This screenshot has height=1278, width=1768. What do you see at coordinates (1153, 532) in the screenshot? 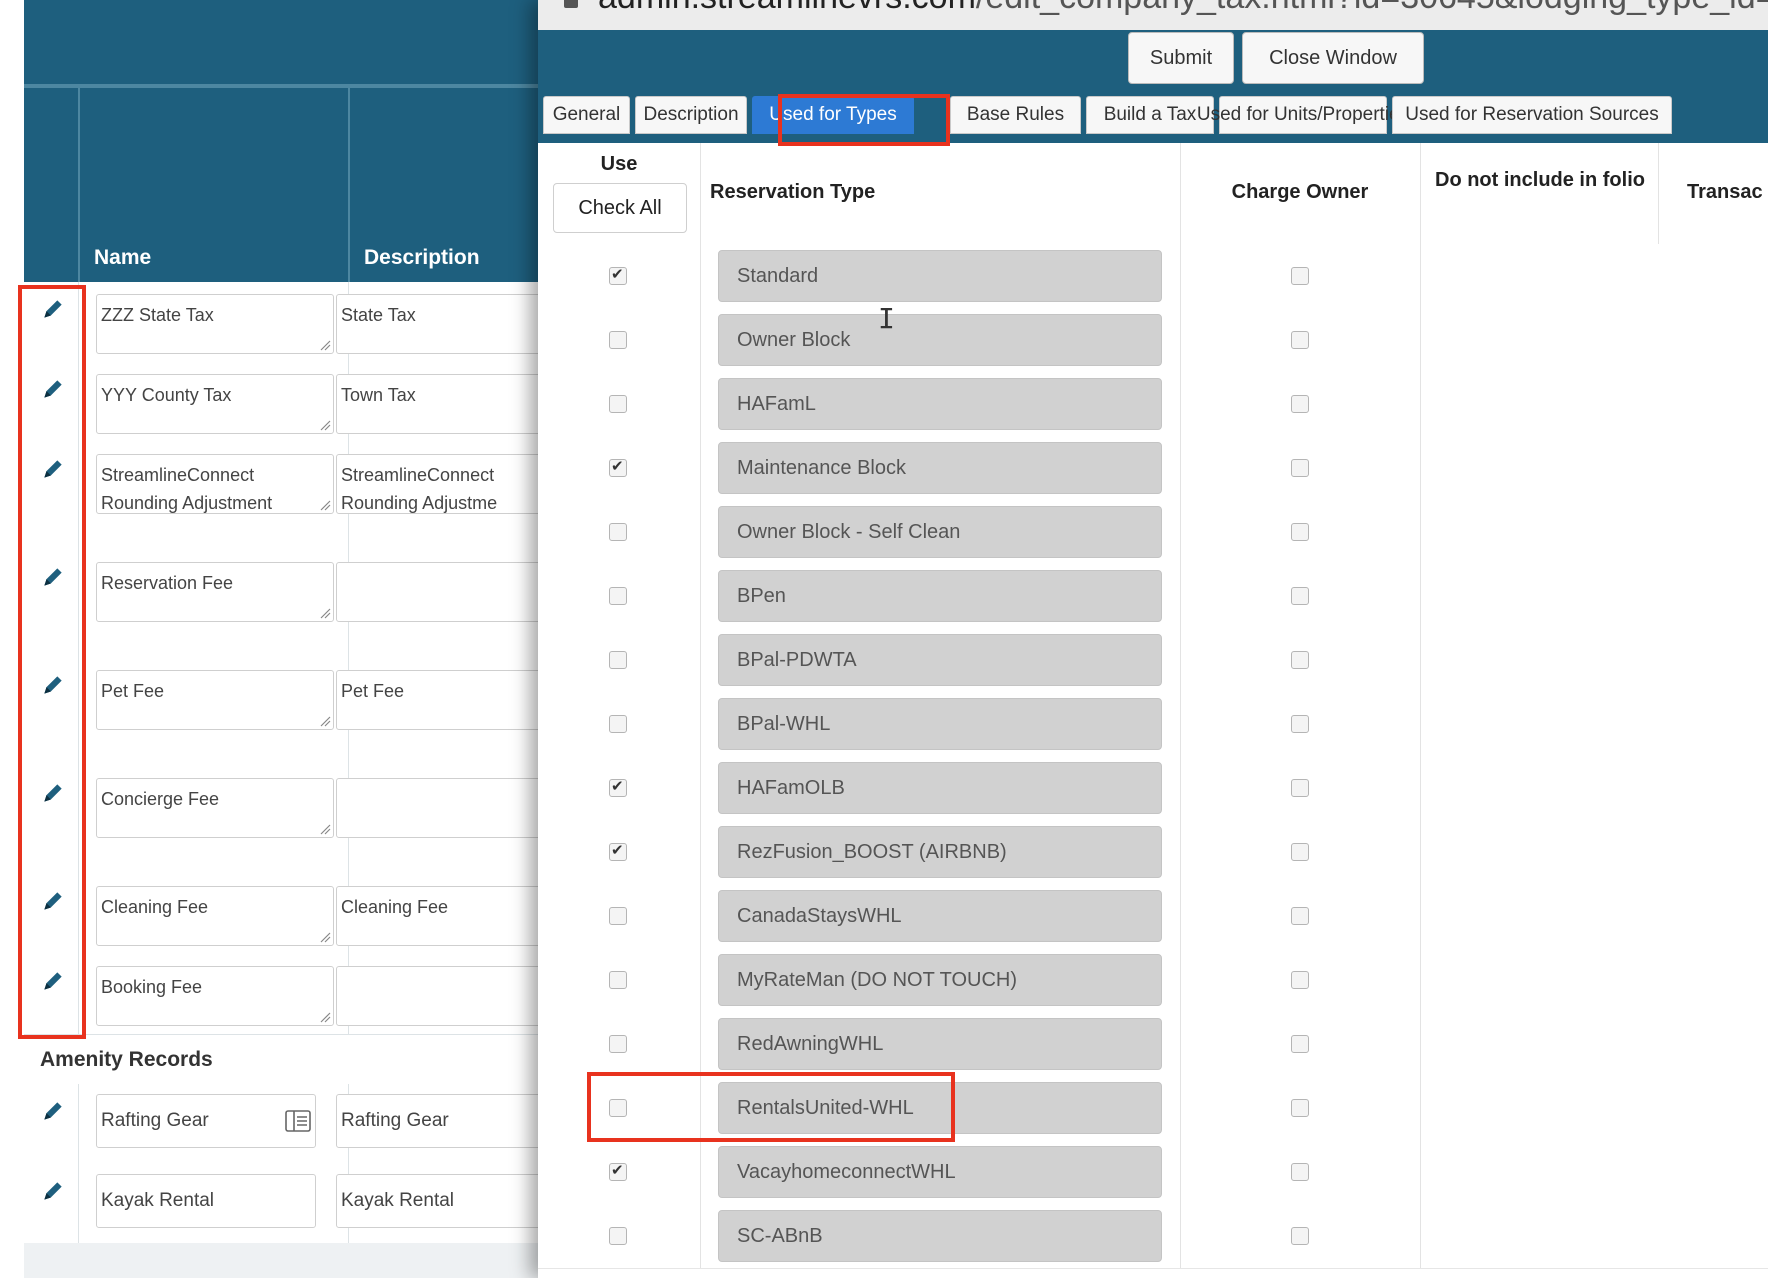
I see `reservation-type-row: Owner Block - Self Clean` at bounding box center [1153, 532].